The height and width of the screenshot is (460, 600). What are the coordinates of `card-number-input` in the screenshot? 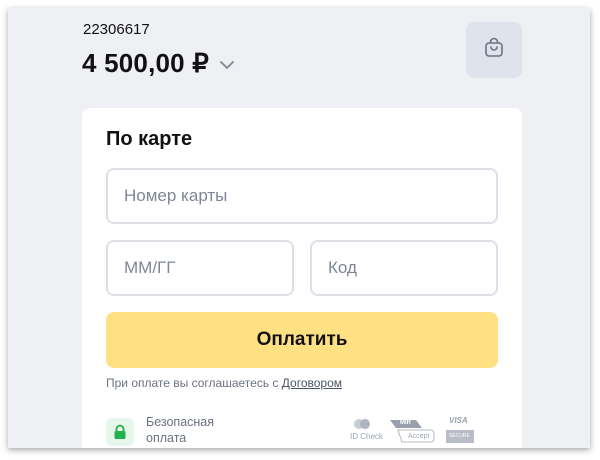 It's located at (302, 196).